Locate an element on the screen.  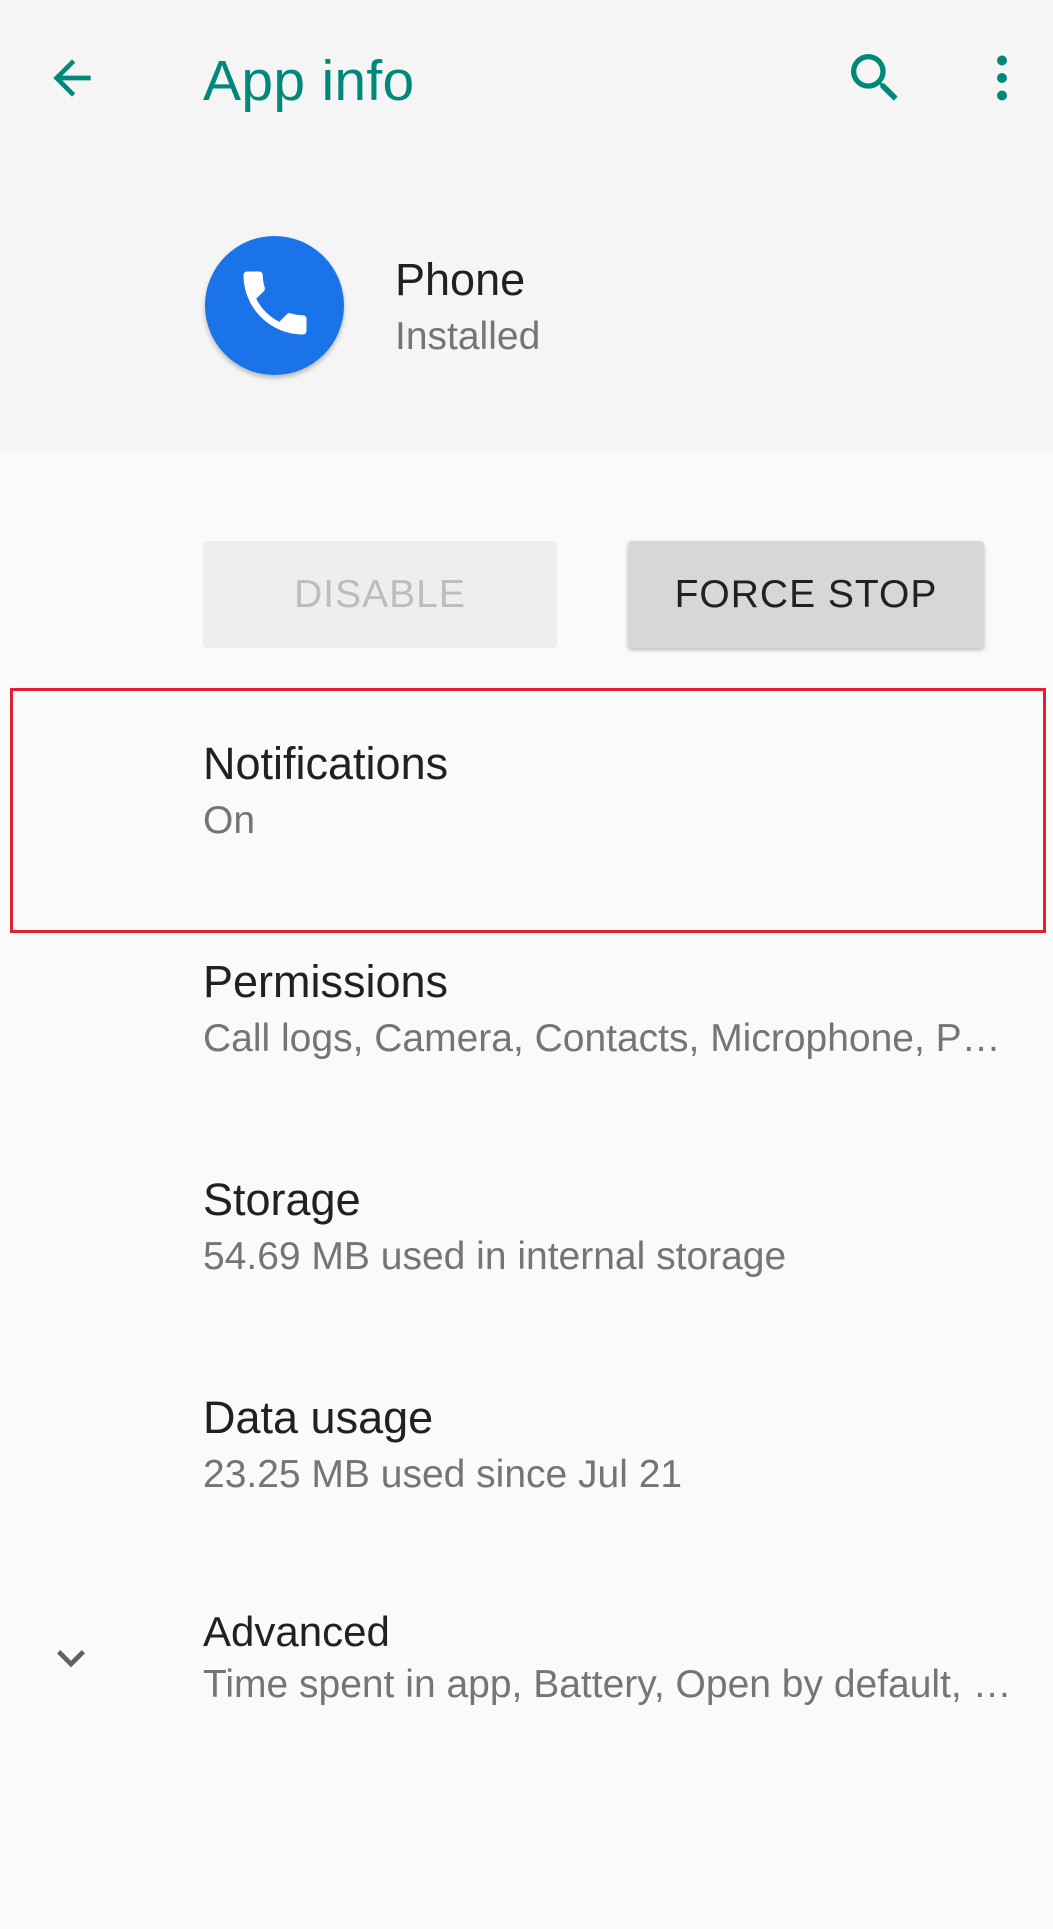
chevron-down-icon is located at coordinates (71, 1658).